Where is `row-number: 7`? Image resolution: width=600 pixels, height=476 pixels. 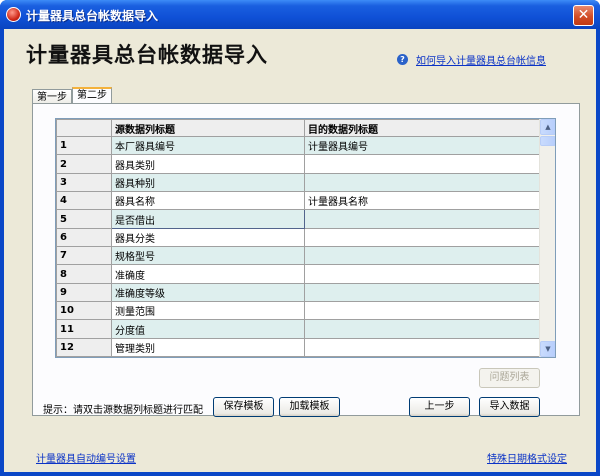 row-number: 7 is located at coordinates (84, 256).